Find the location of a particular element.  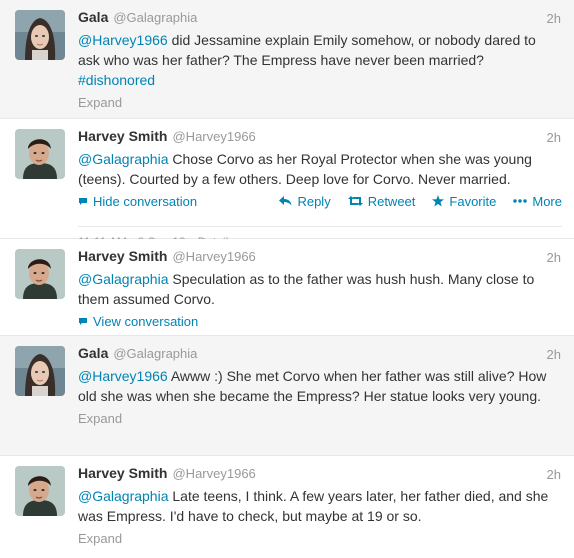

view-conversation-link: View conversation is located at coordinates (138, 321).